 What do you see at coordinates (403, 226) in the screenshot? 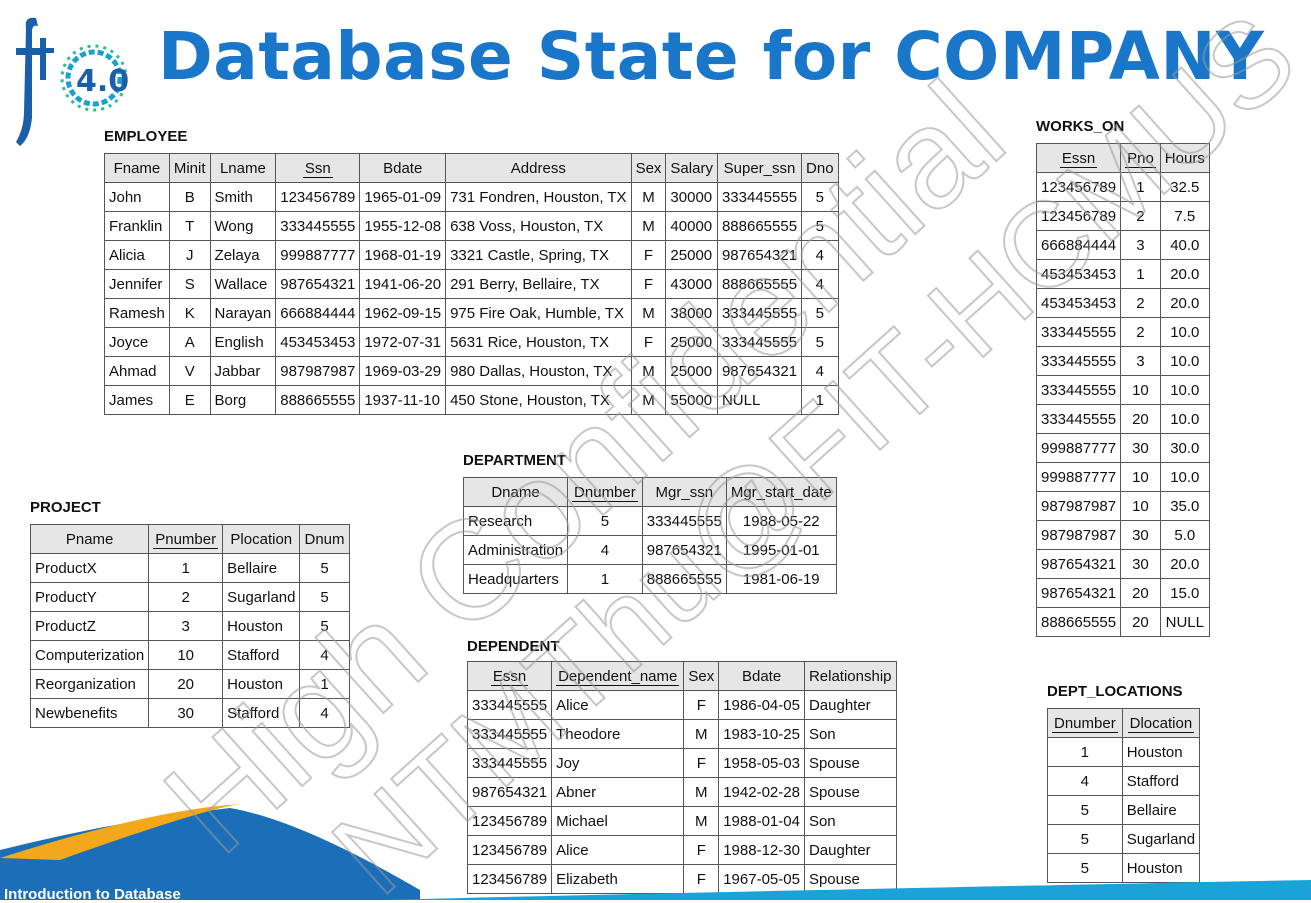
I see `table-cell: 1955-12-08` at bounding box center [403, 226].